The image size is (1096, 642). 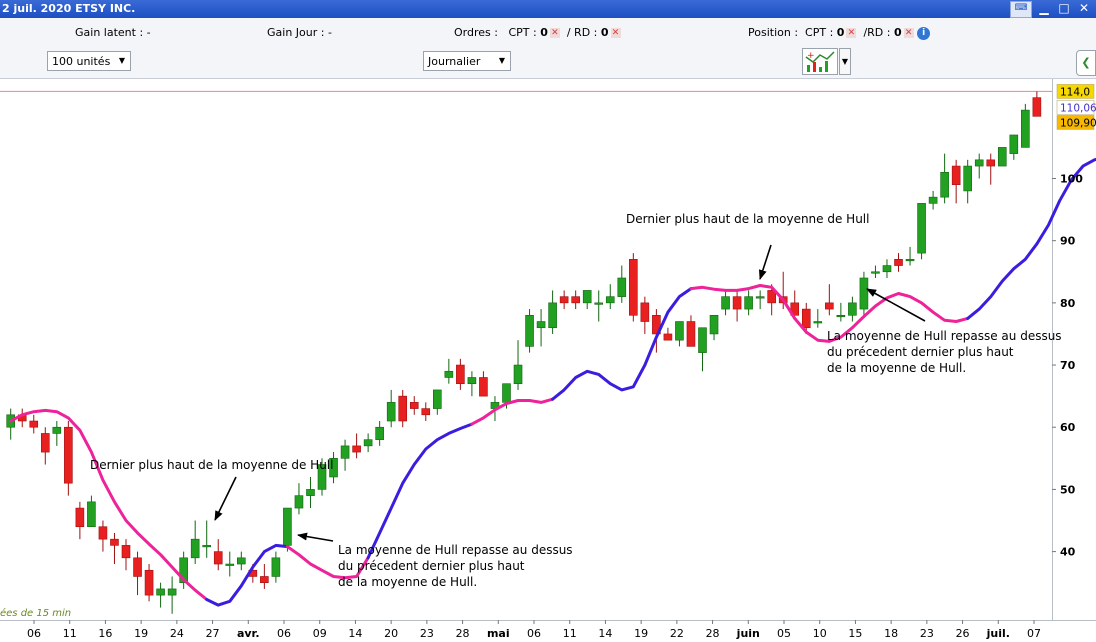 I want to click on indicator-chart-button: +, so click(x=820, y=61).